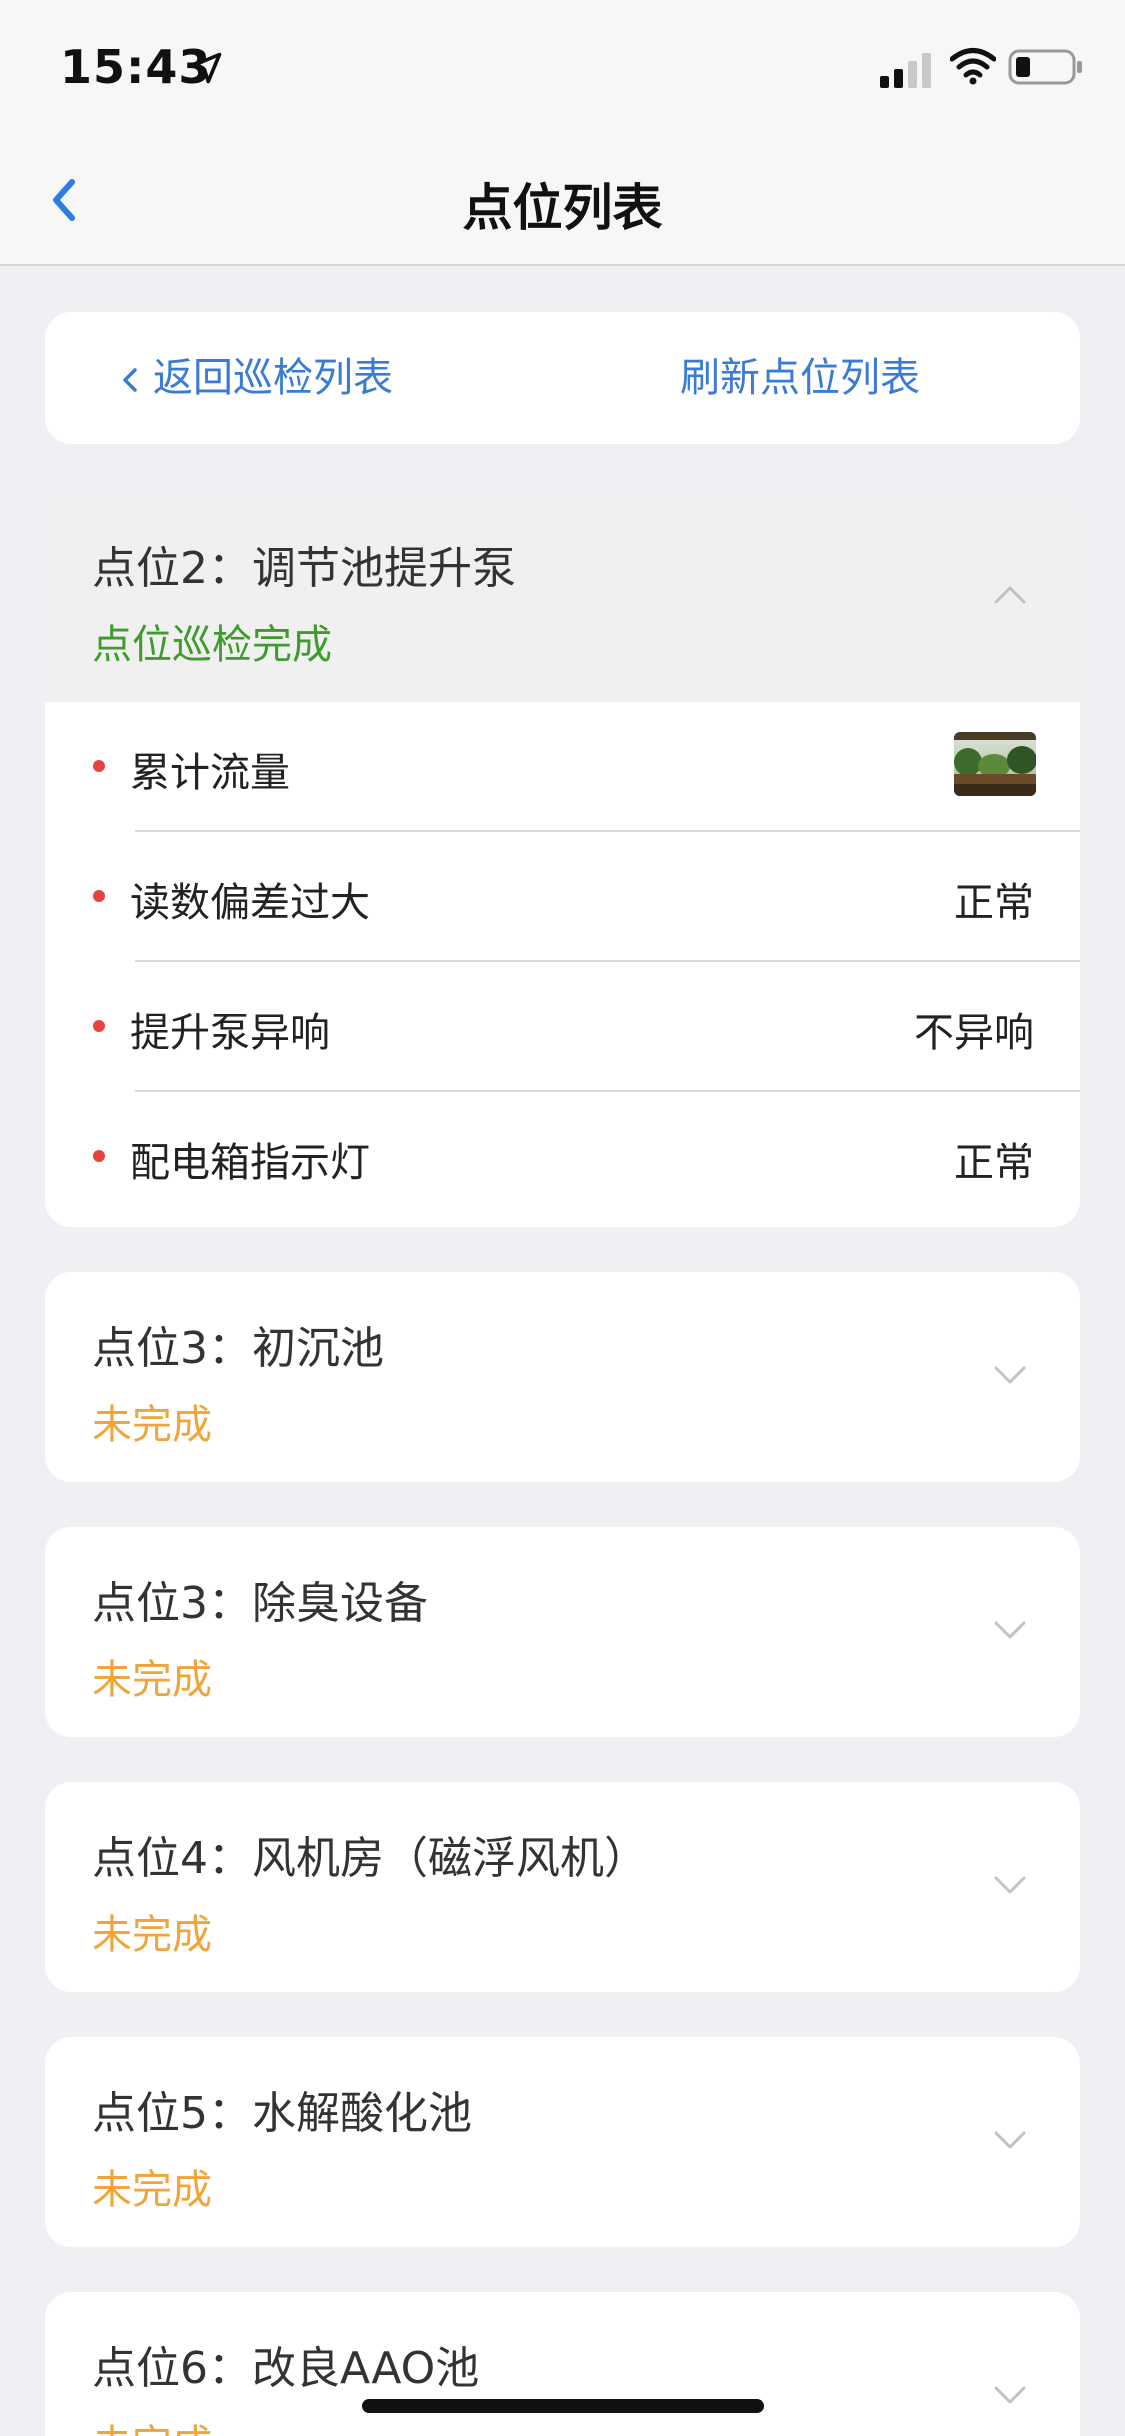 The width and height of the screenshot is (1125, 2436). What do you see at coordinates (238, 1348) in the screenshot?
I see `point-title: 点位3：初沉池` at bounding box center [238, 1348].